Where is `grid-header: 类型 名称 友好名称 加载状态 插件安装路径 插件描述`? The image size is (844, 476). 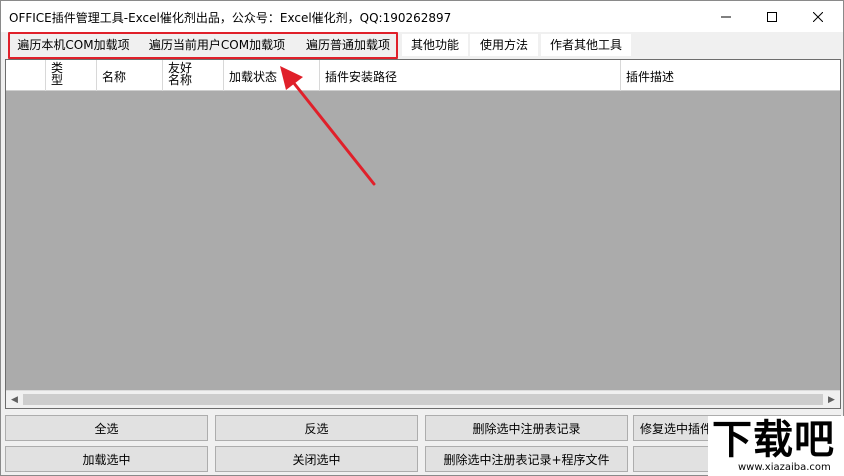
grid-header: 类型 名称 友好名称 加载状态 插件安装路径 插件描述 is located at coordinates (423, 75).